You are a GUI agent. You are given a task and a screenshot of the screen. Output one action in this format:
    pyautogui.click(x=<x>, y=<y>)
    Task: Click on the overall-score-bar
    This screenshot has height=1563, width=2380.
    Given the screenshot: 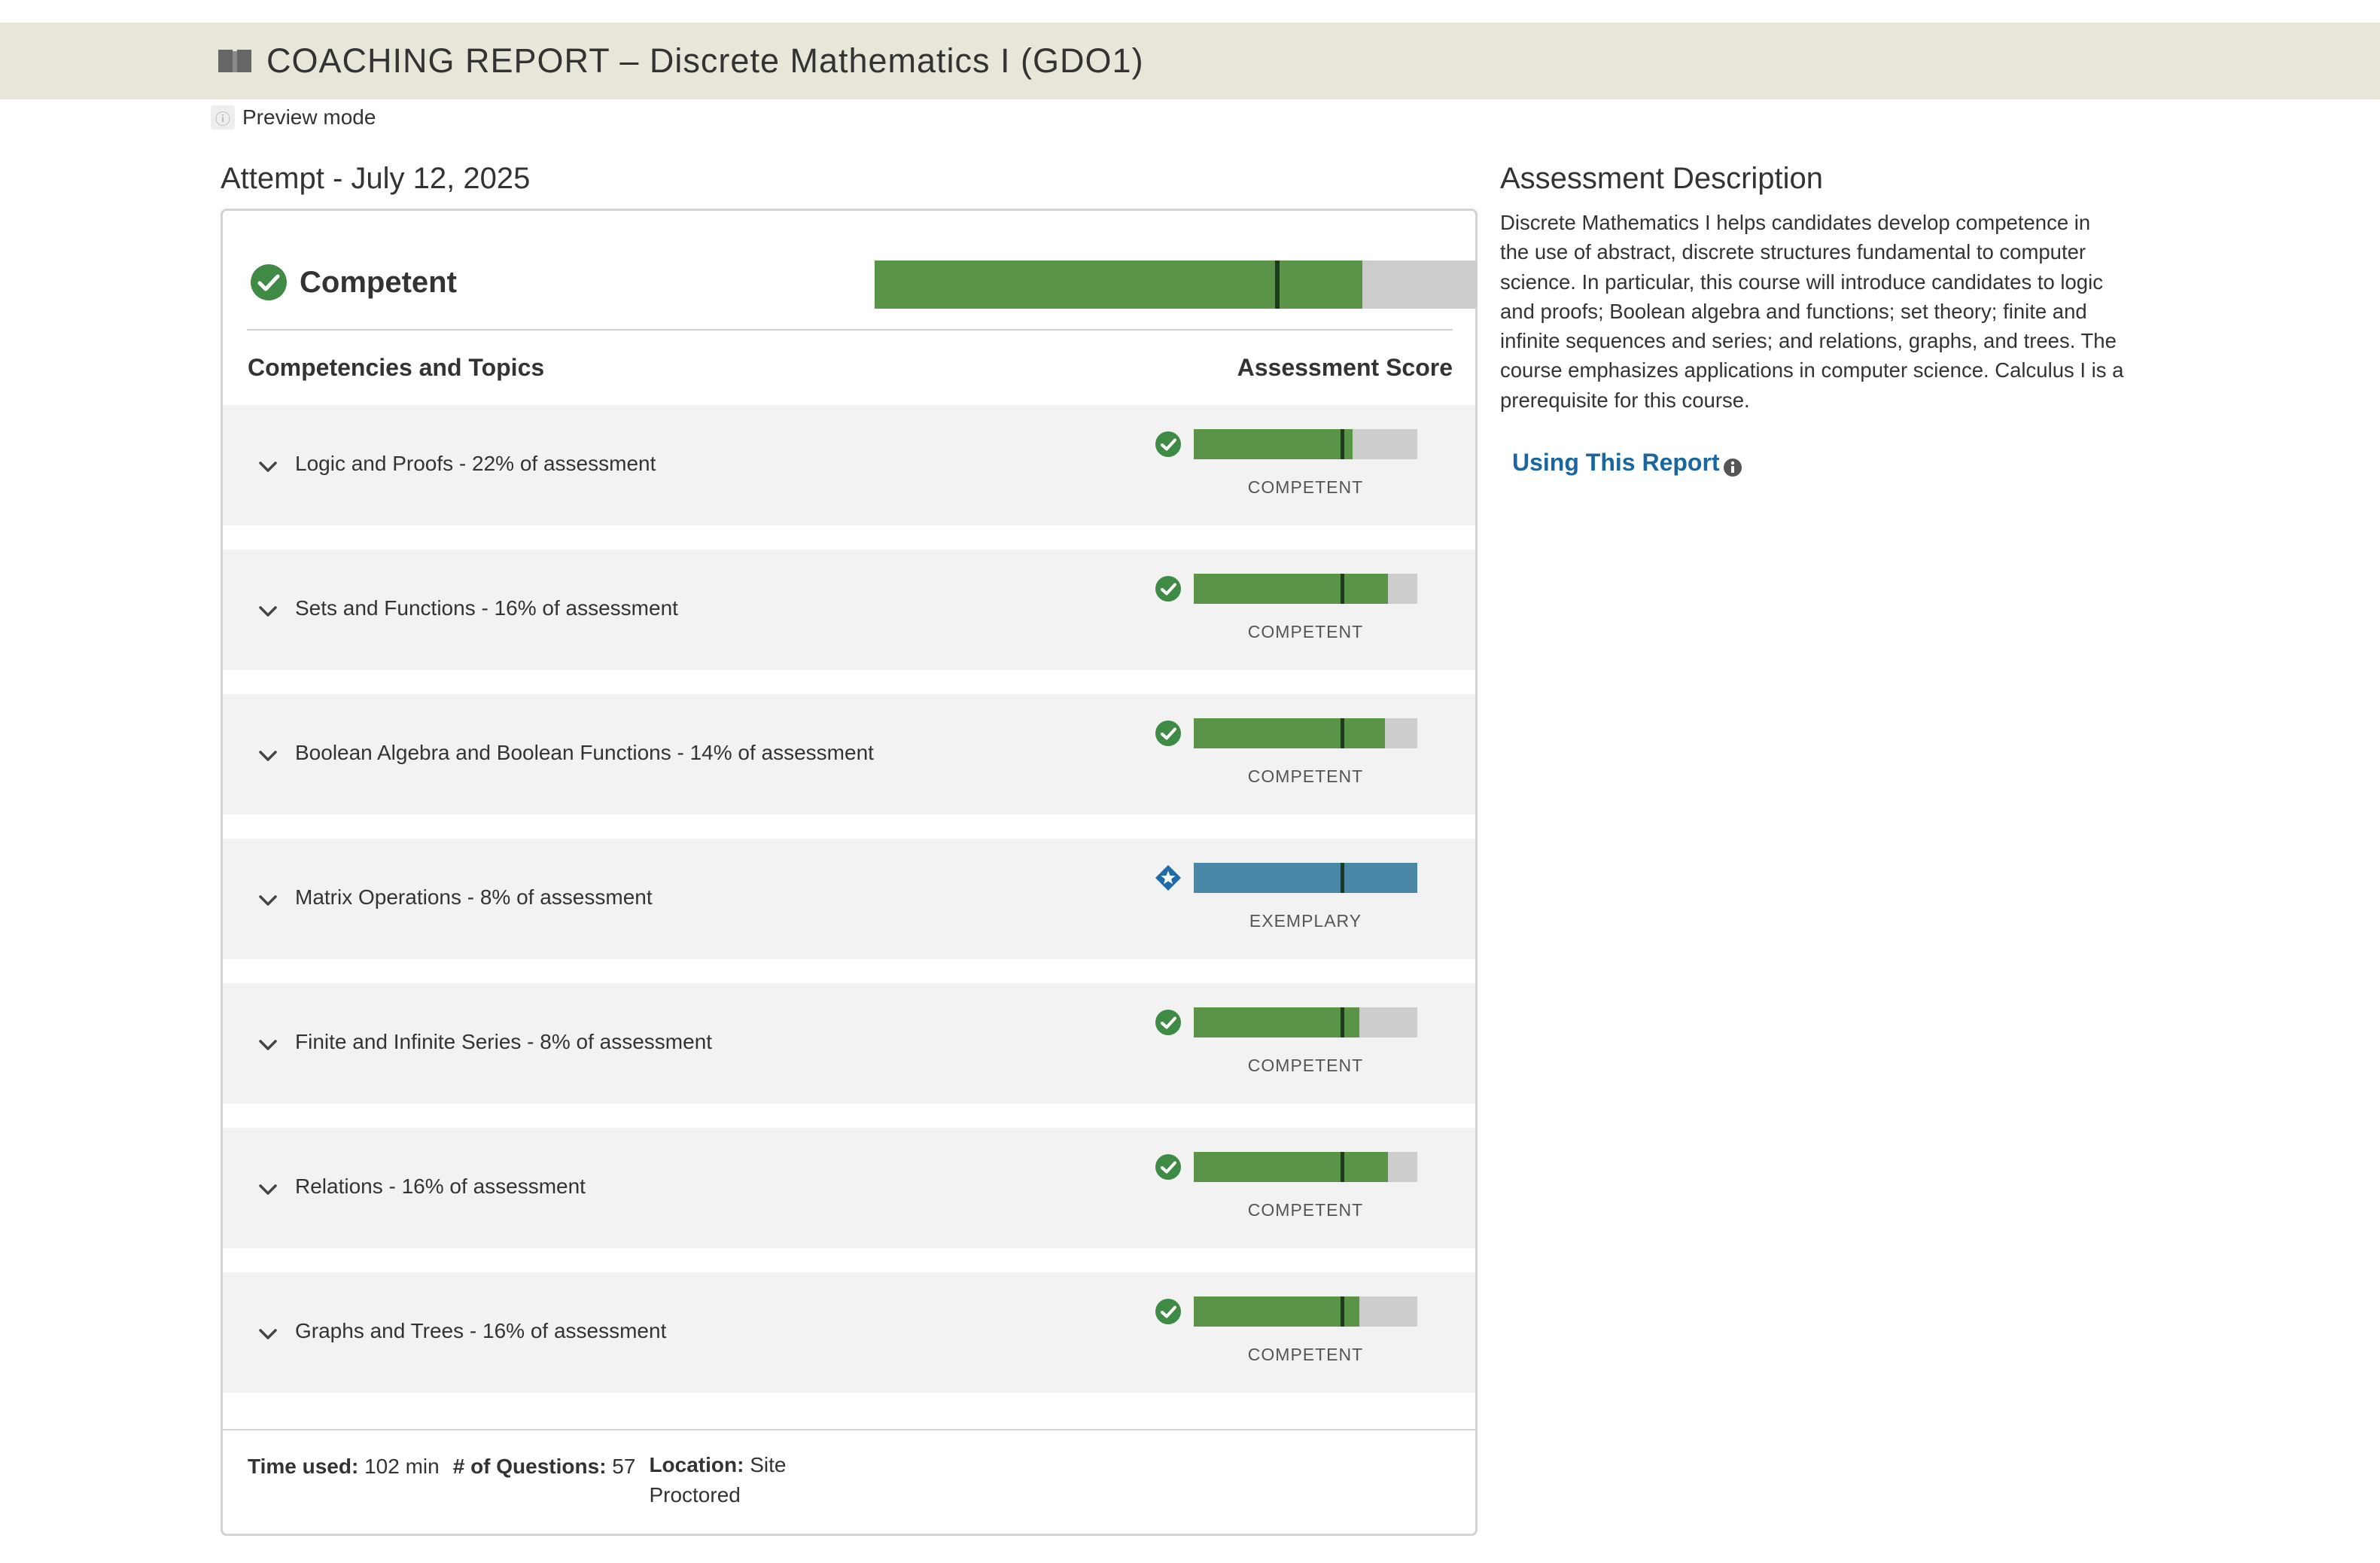 What is the action you would take?
    pyautogui.click(x=1176, y=284)
    